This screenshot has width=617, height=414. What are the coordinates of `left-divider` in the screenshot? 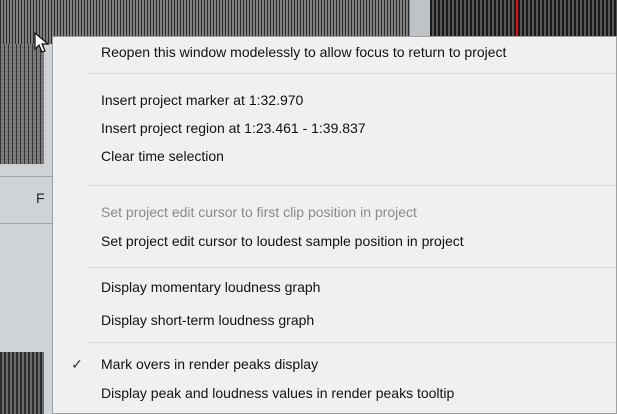 It's located at (26, 176).